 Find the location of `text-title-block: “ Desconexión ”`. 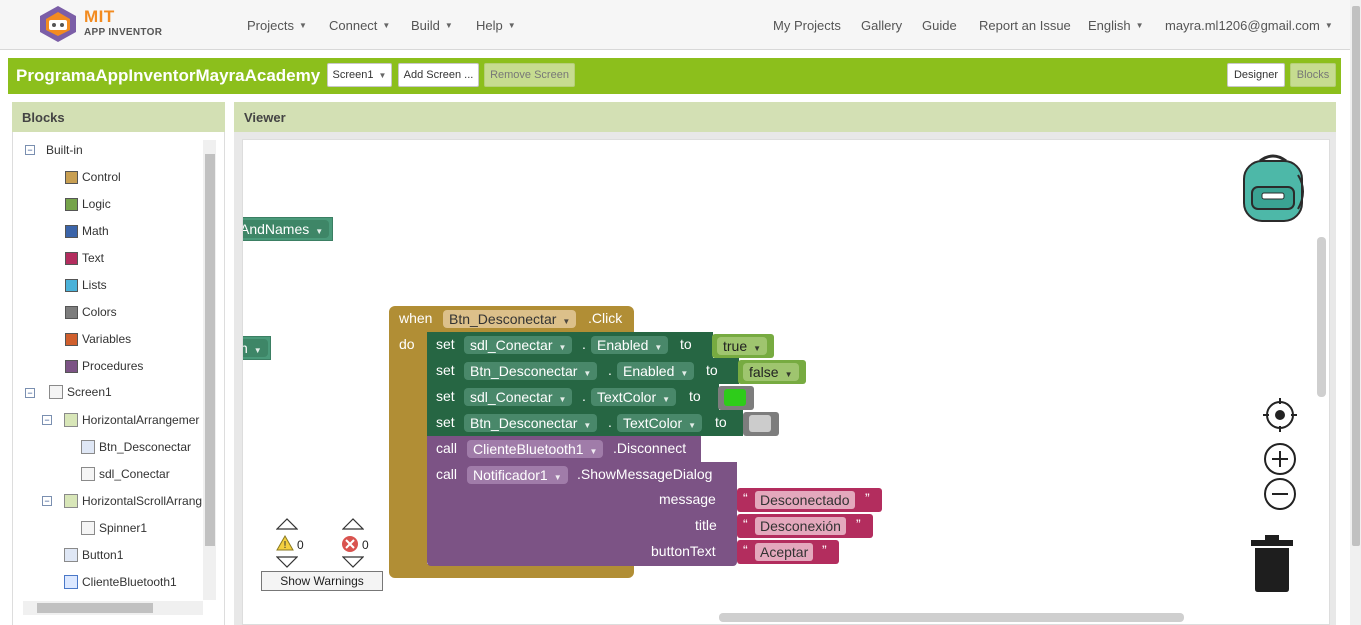

text-title-block: “ Desconexión ” is located at coordinates (805, 526).